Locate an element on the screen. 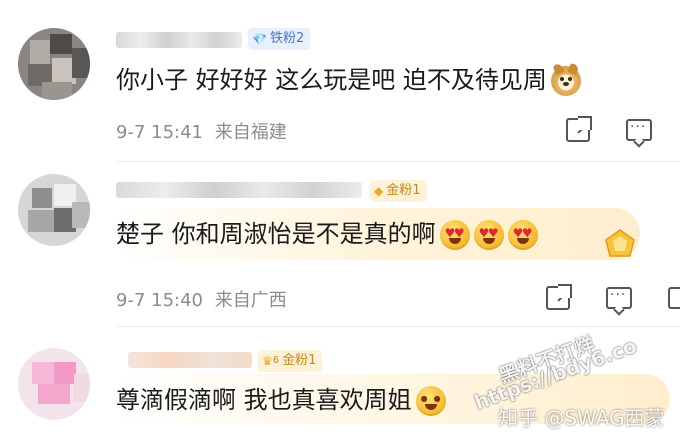 Image resolution: width=680 pixels, height=437 pixels. doge-icon is located at coordinates (565, 79).